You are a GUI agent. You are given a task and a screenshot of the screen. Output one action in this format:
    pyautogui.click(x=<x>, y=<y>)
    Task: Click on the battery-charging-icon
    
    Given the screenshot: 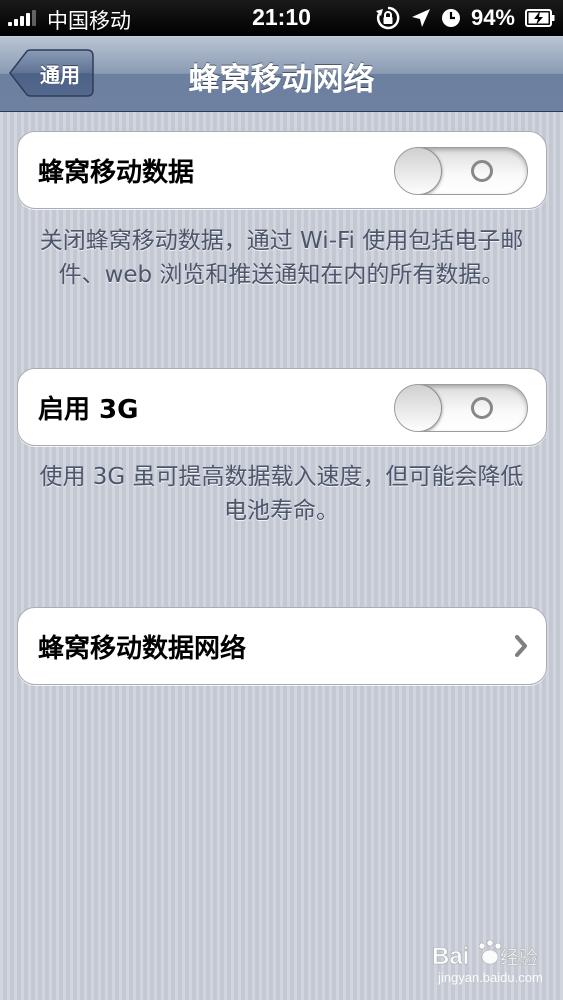 What is the action you would take?
    pyautogui.click(x=540, y=18)
    